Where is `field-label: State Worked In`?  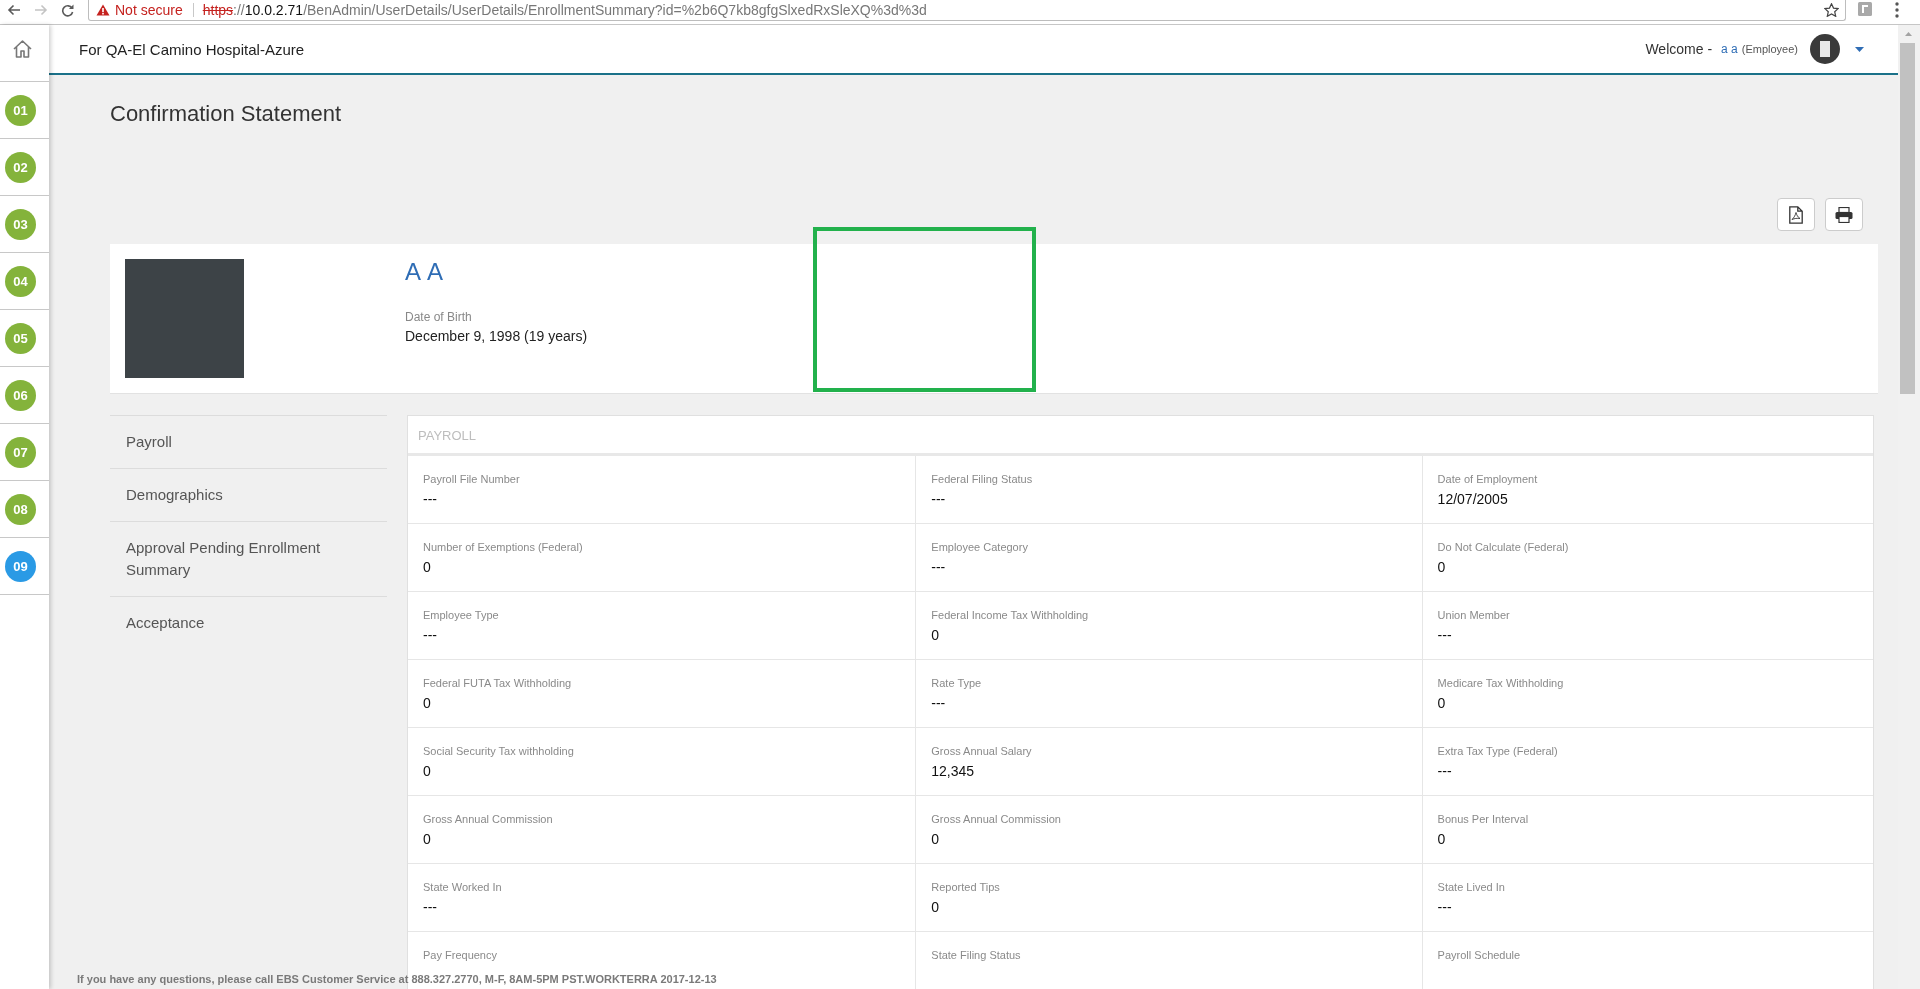 field-label: State Worked In is located at coordinates (463, 887).